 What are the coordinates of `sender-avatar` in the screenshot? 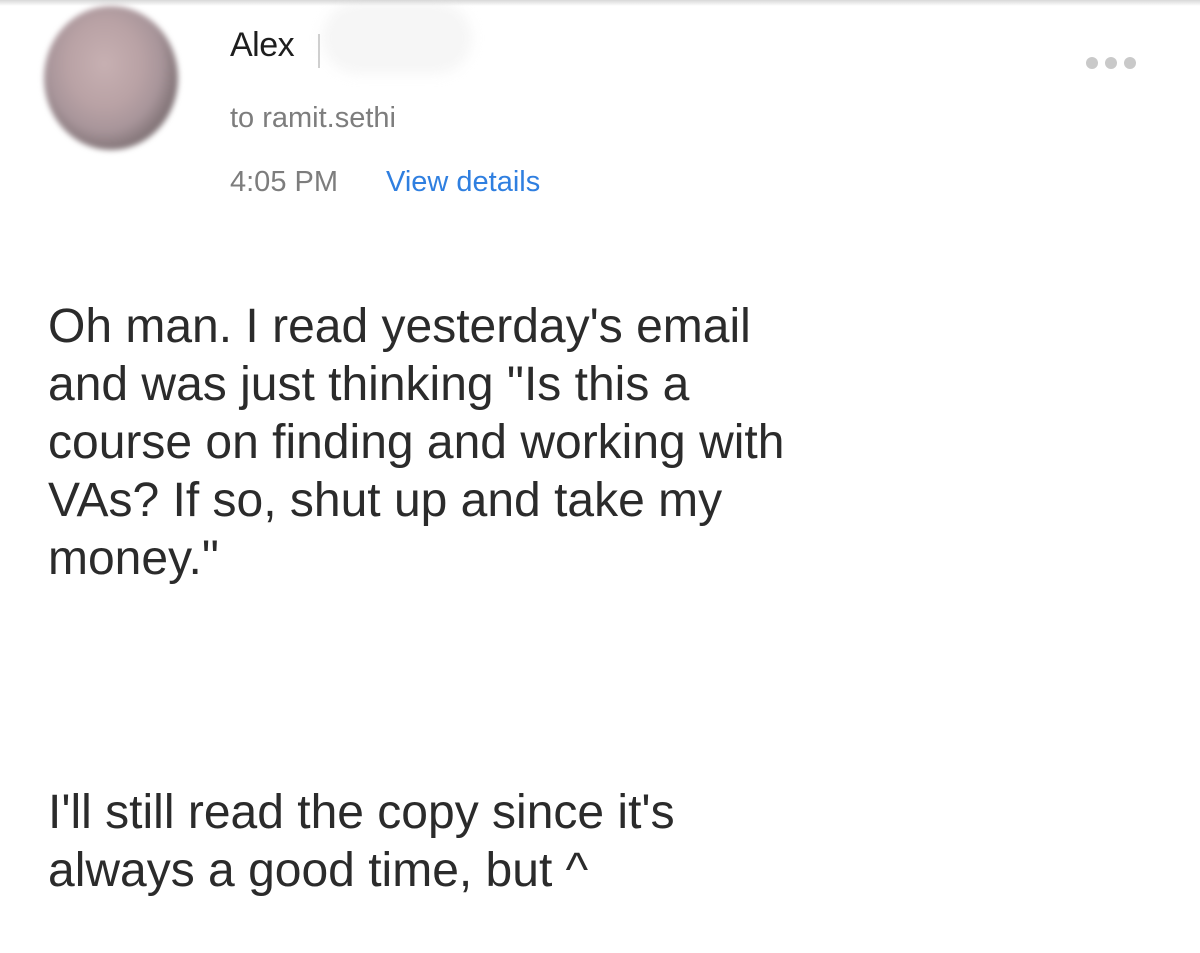 It's located at (111, 78).